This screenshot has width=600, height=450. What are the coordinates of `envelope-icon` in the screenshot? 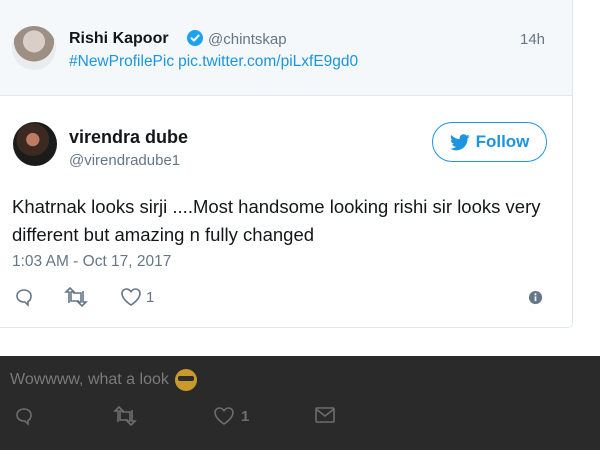 It's located at (325, 415).